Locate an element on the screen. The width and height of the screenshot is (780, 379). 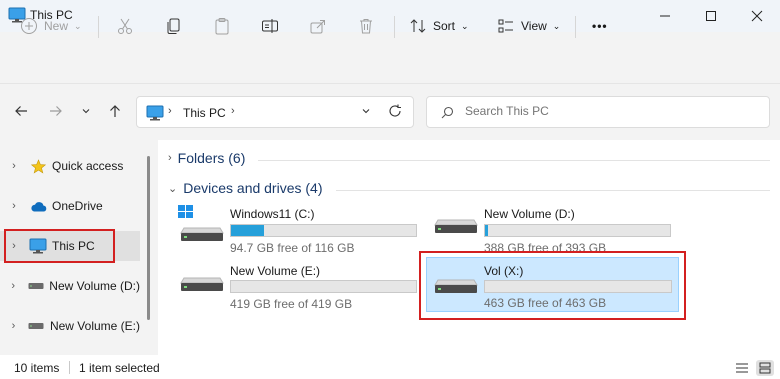
group-label: Folders (6) is located at coordinates (211, 158).